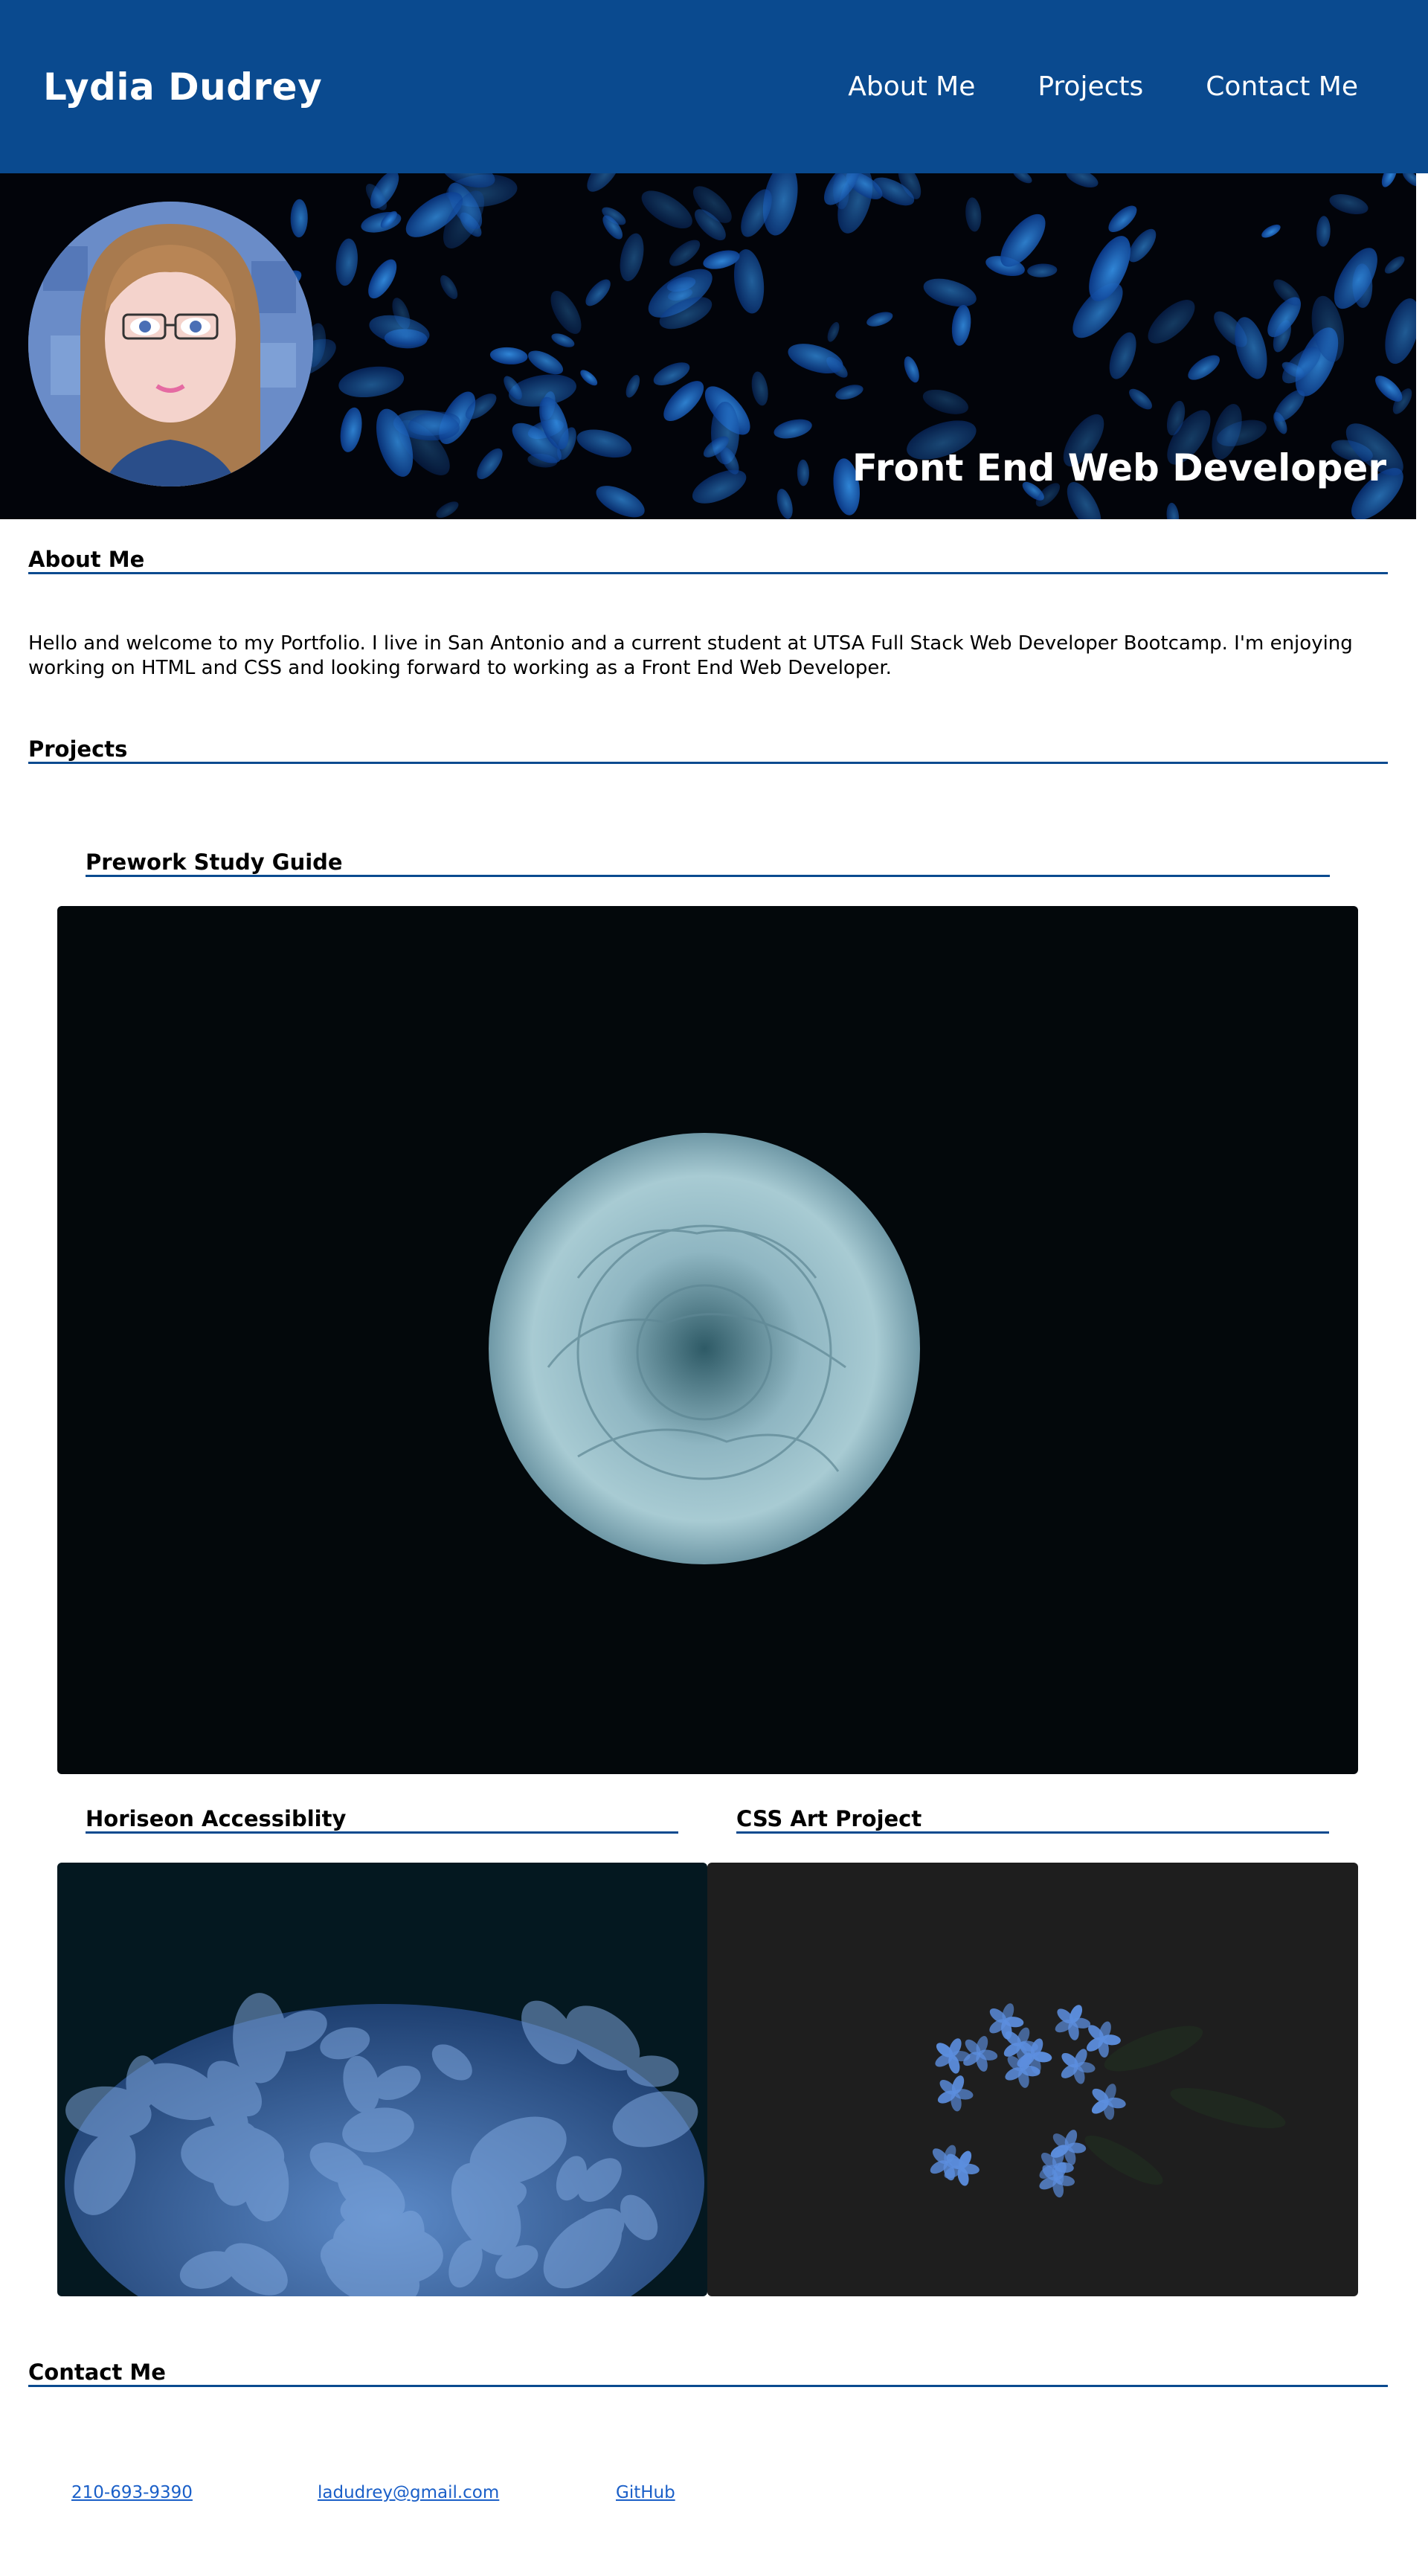  What do you see at coordinates (708, 560) in the screenshot?
I see `about-heading: About Me` at bounding box center [708, 560].